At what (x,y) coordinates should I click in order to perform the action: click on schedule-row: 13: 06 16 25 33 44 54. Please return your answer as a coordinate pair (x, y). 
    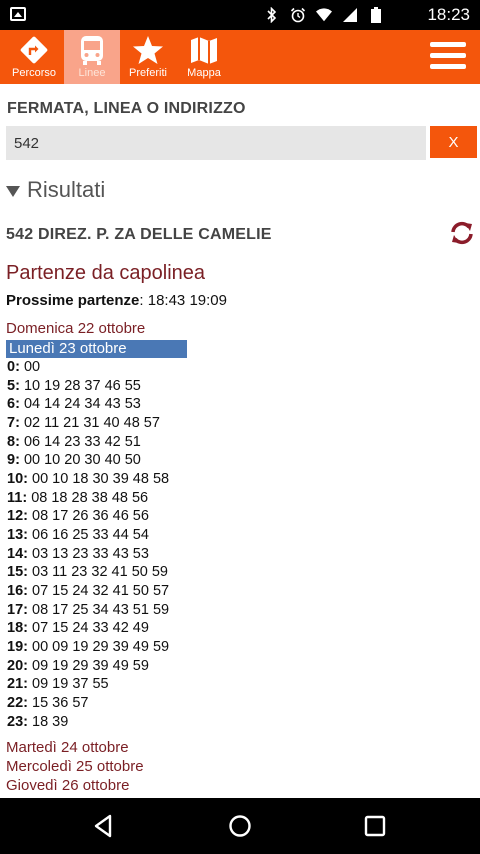
    Looking at the image, I should click on (88, 535).